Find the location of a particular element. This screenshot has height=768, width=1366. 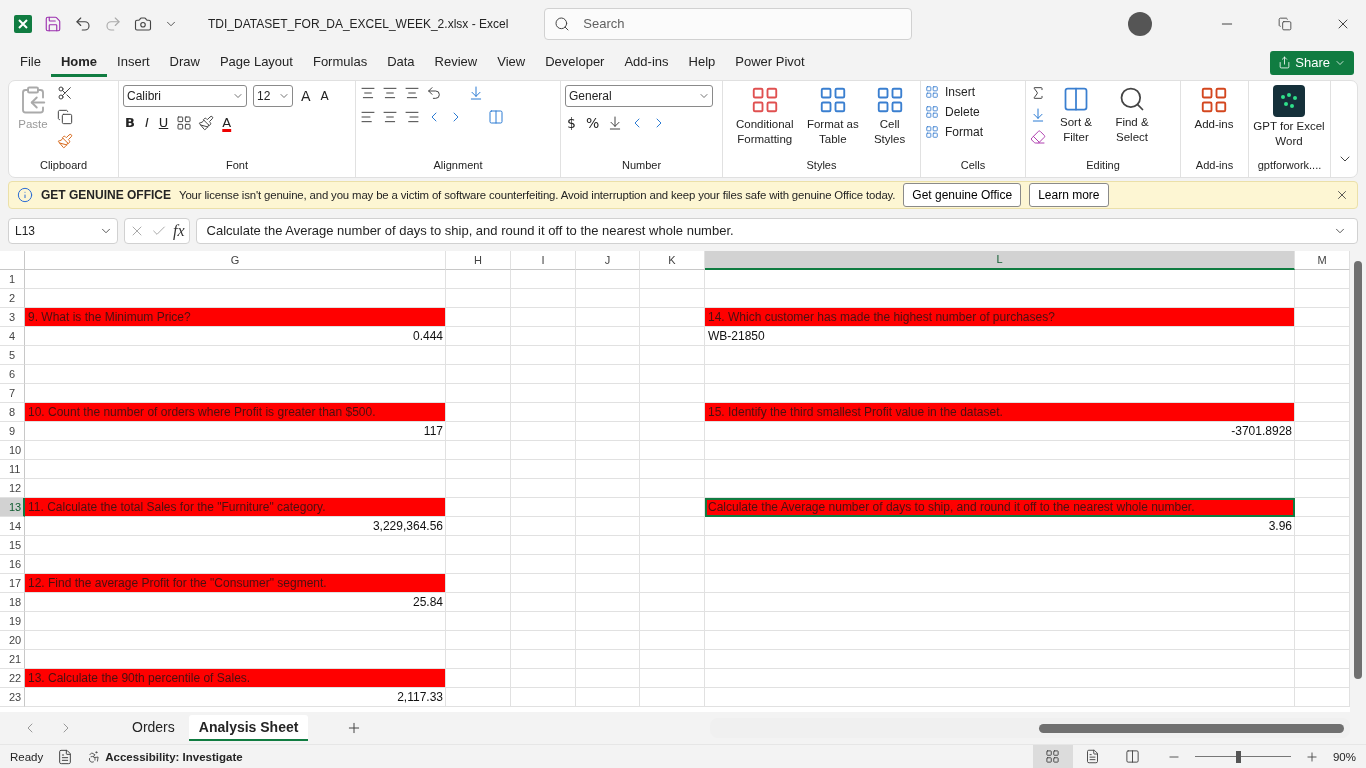

column-header: H is located at coordinates (478, 260).